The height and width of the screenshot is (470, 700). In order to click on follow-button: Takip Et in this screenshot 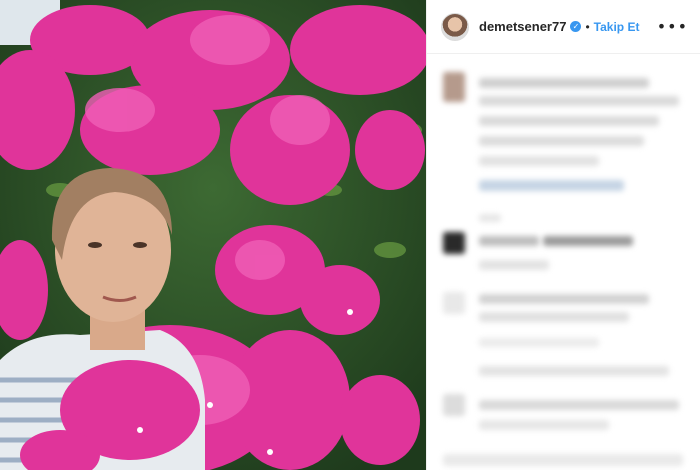, I will do `click(617, 27)`.